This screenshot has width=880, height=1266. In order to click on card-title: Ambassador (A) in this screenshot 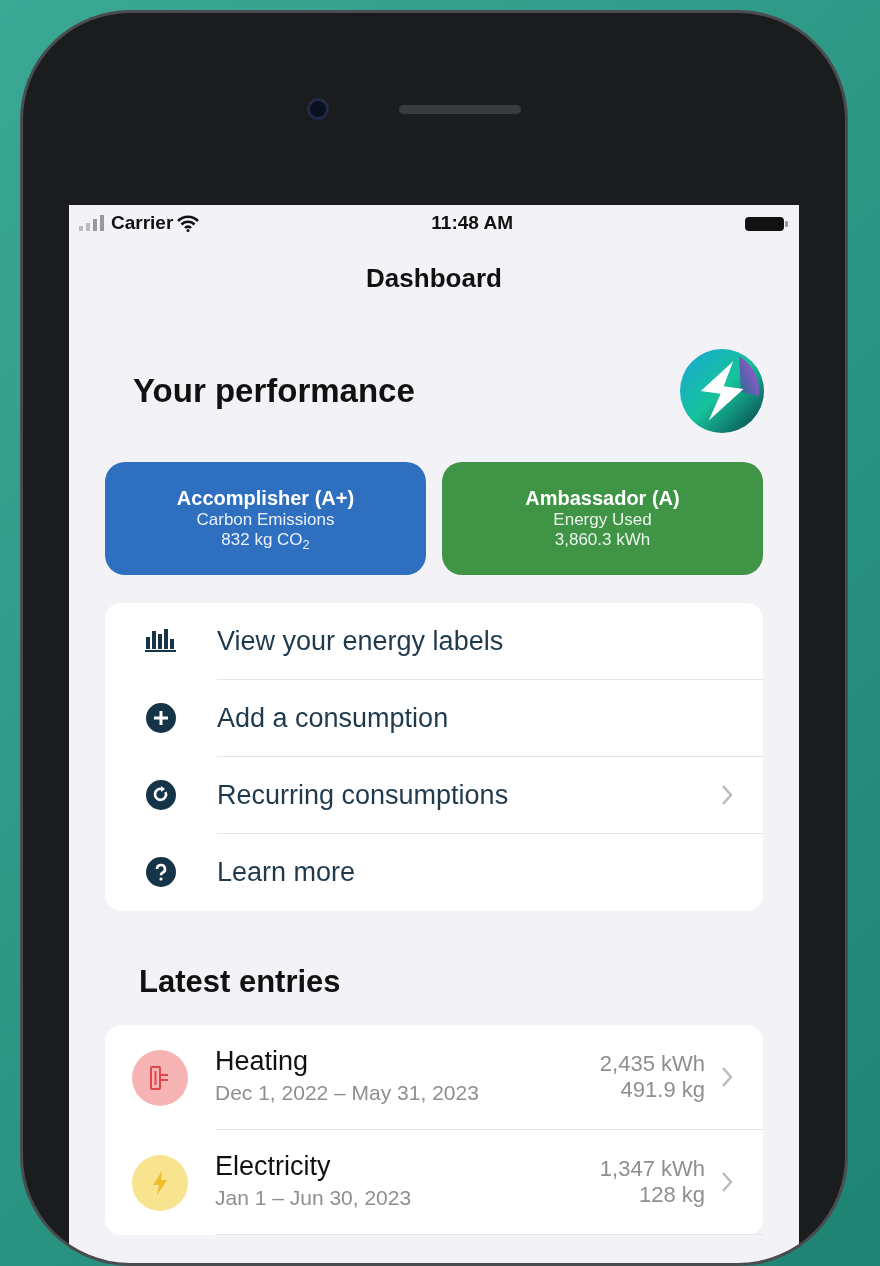, I will do `click(602, 498)`.